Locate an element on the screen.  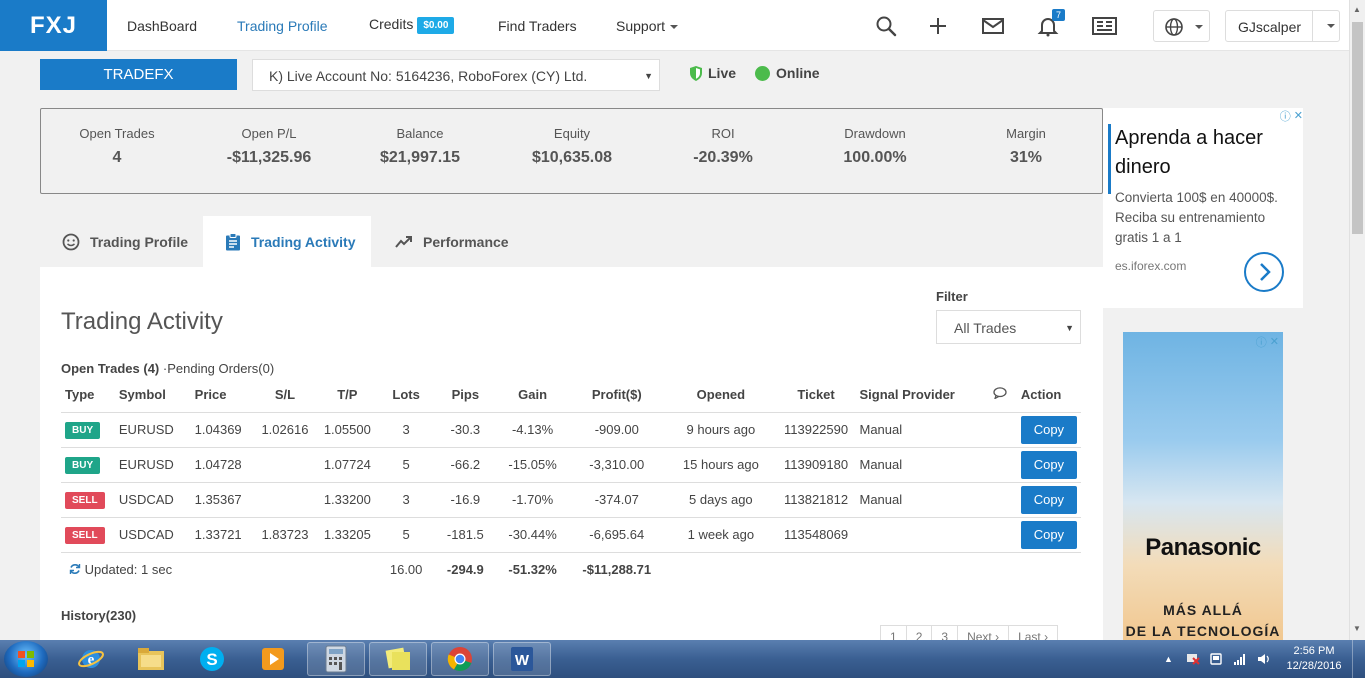
ad-tagline-line: DE LA TECNOLOGÍA is located at coordinates (1203, 631).